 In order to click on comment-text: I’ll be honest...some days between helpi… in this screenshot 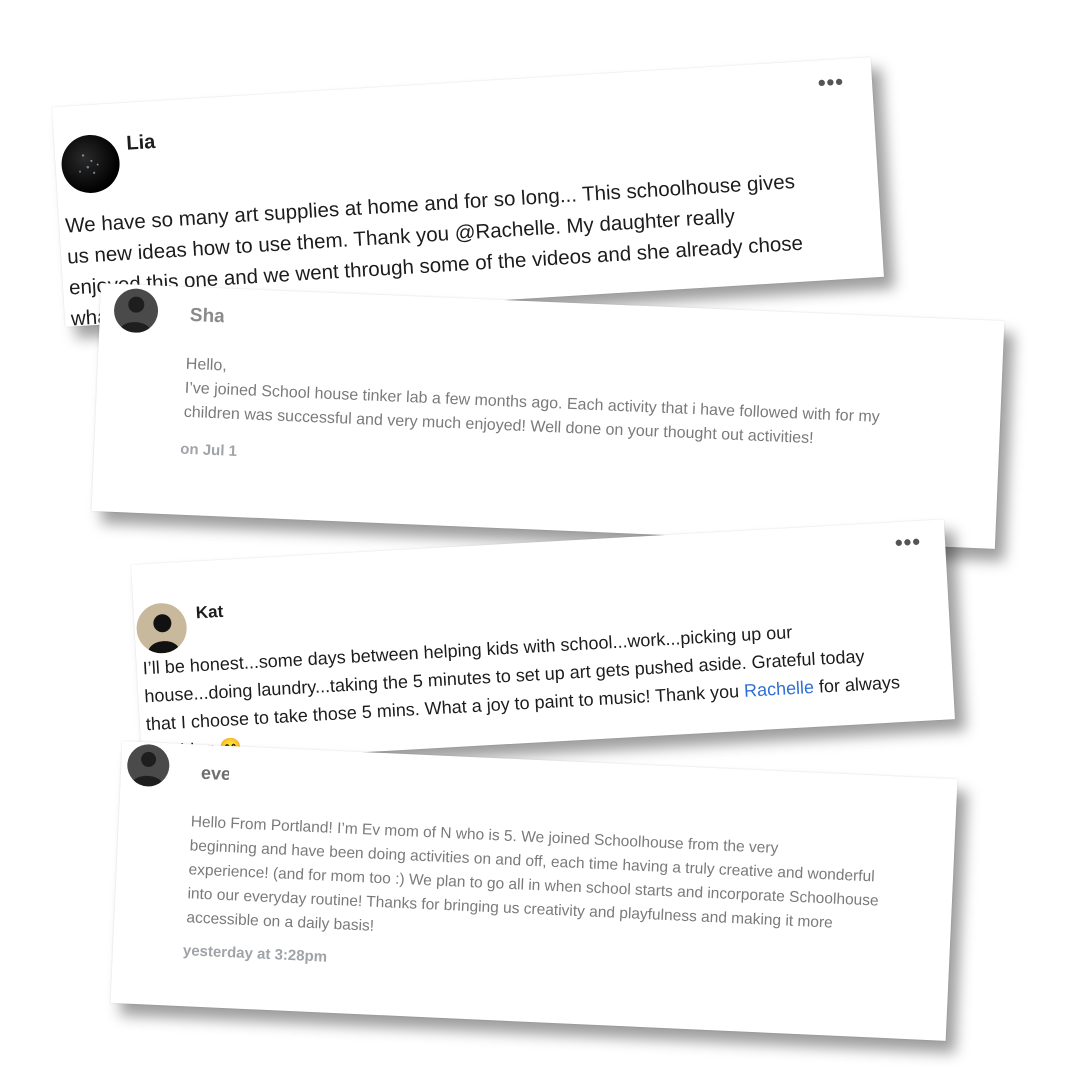, I will do `click(544, 688)`.